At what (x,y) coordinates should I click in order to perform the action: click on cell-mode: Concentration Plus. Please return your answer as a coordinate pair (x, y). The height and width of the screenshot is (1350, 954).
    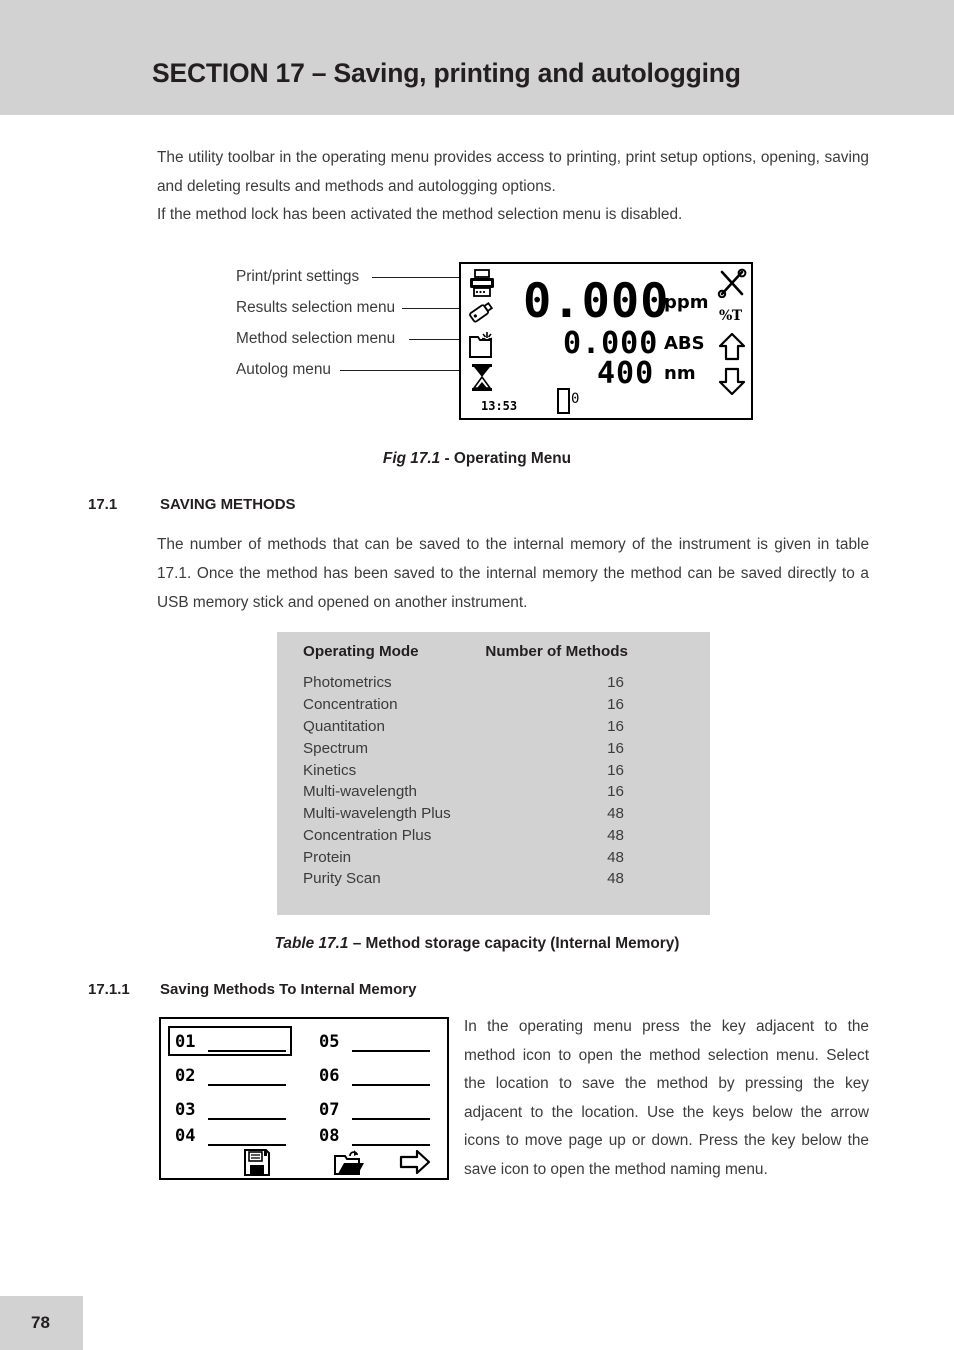
    Looking at the image, I should click on (367, 835).